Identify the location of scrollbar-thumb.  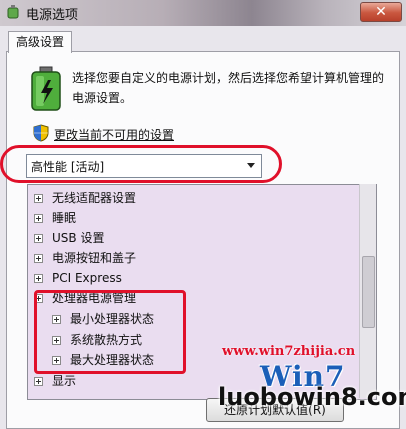
(368, 292).